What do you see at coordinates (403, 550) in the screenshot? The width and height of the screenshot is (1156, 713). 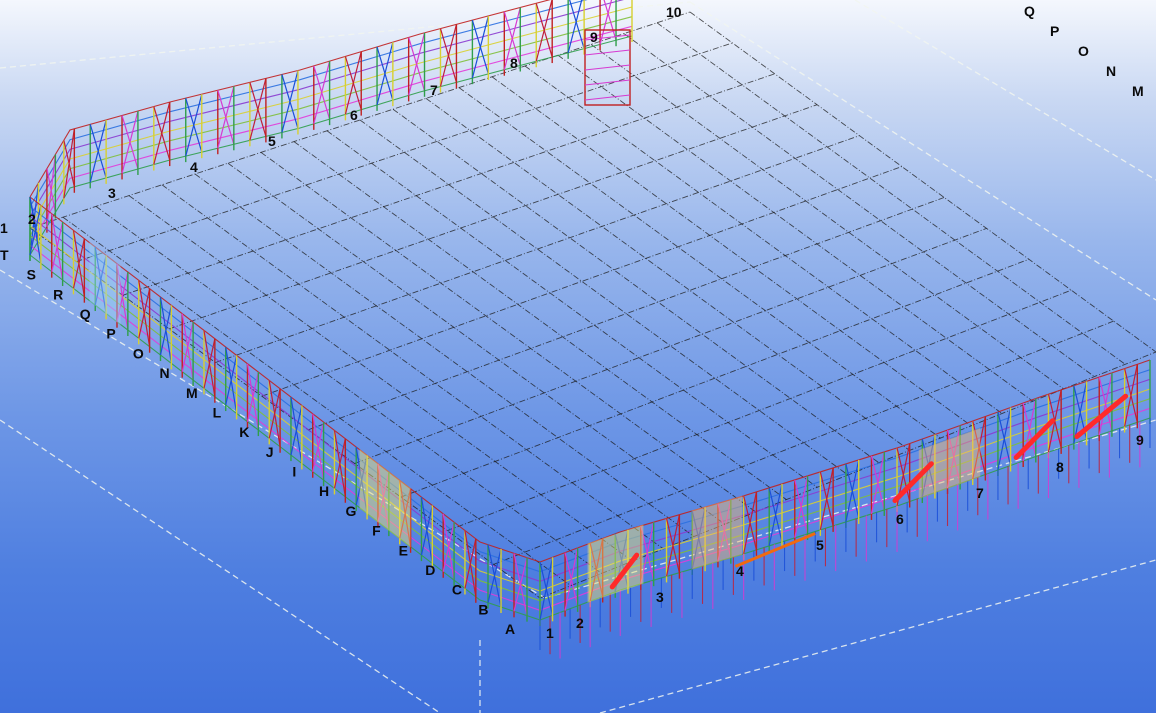 I see `grid-label-letter: E` at bounding box center [403, 550].